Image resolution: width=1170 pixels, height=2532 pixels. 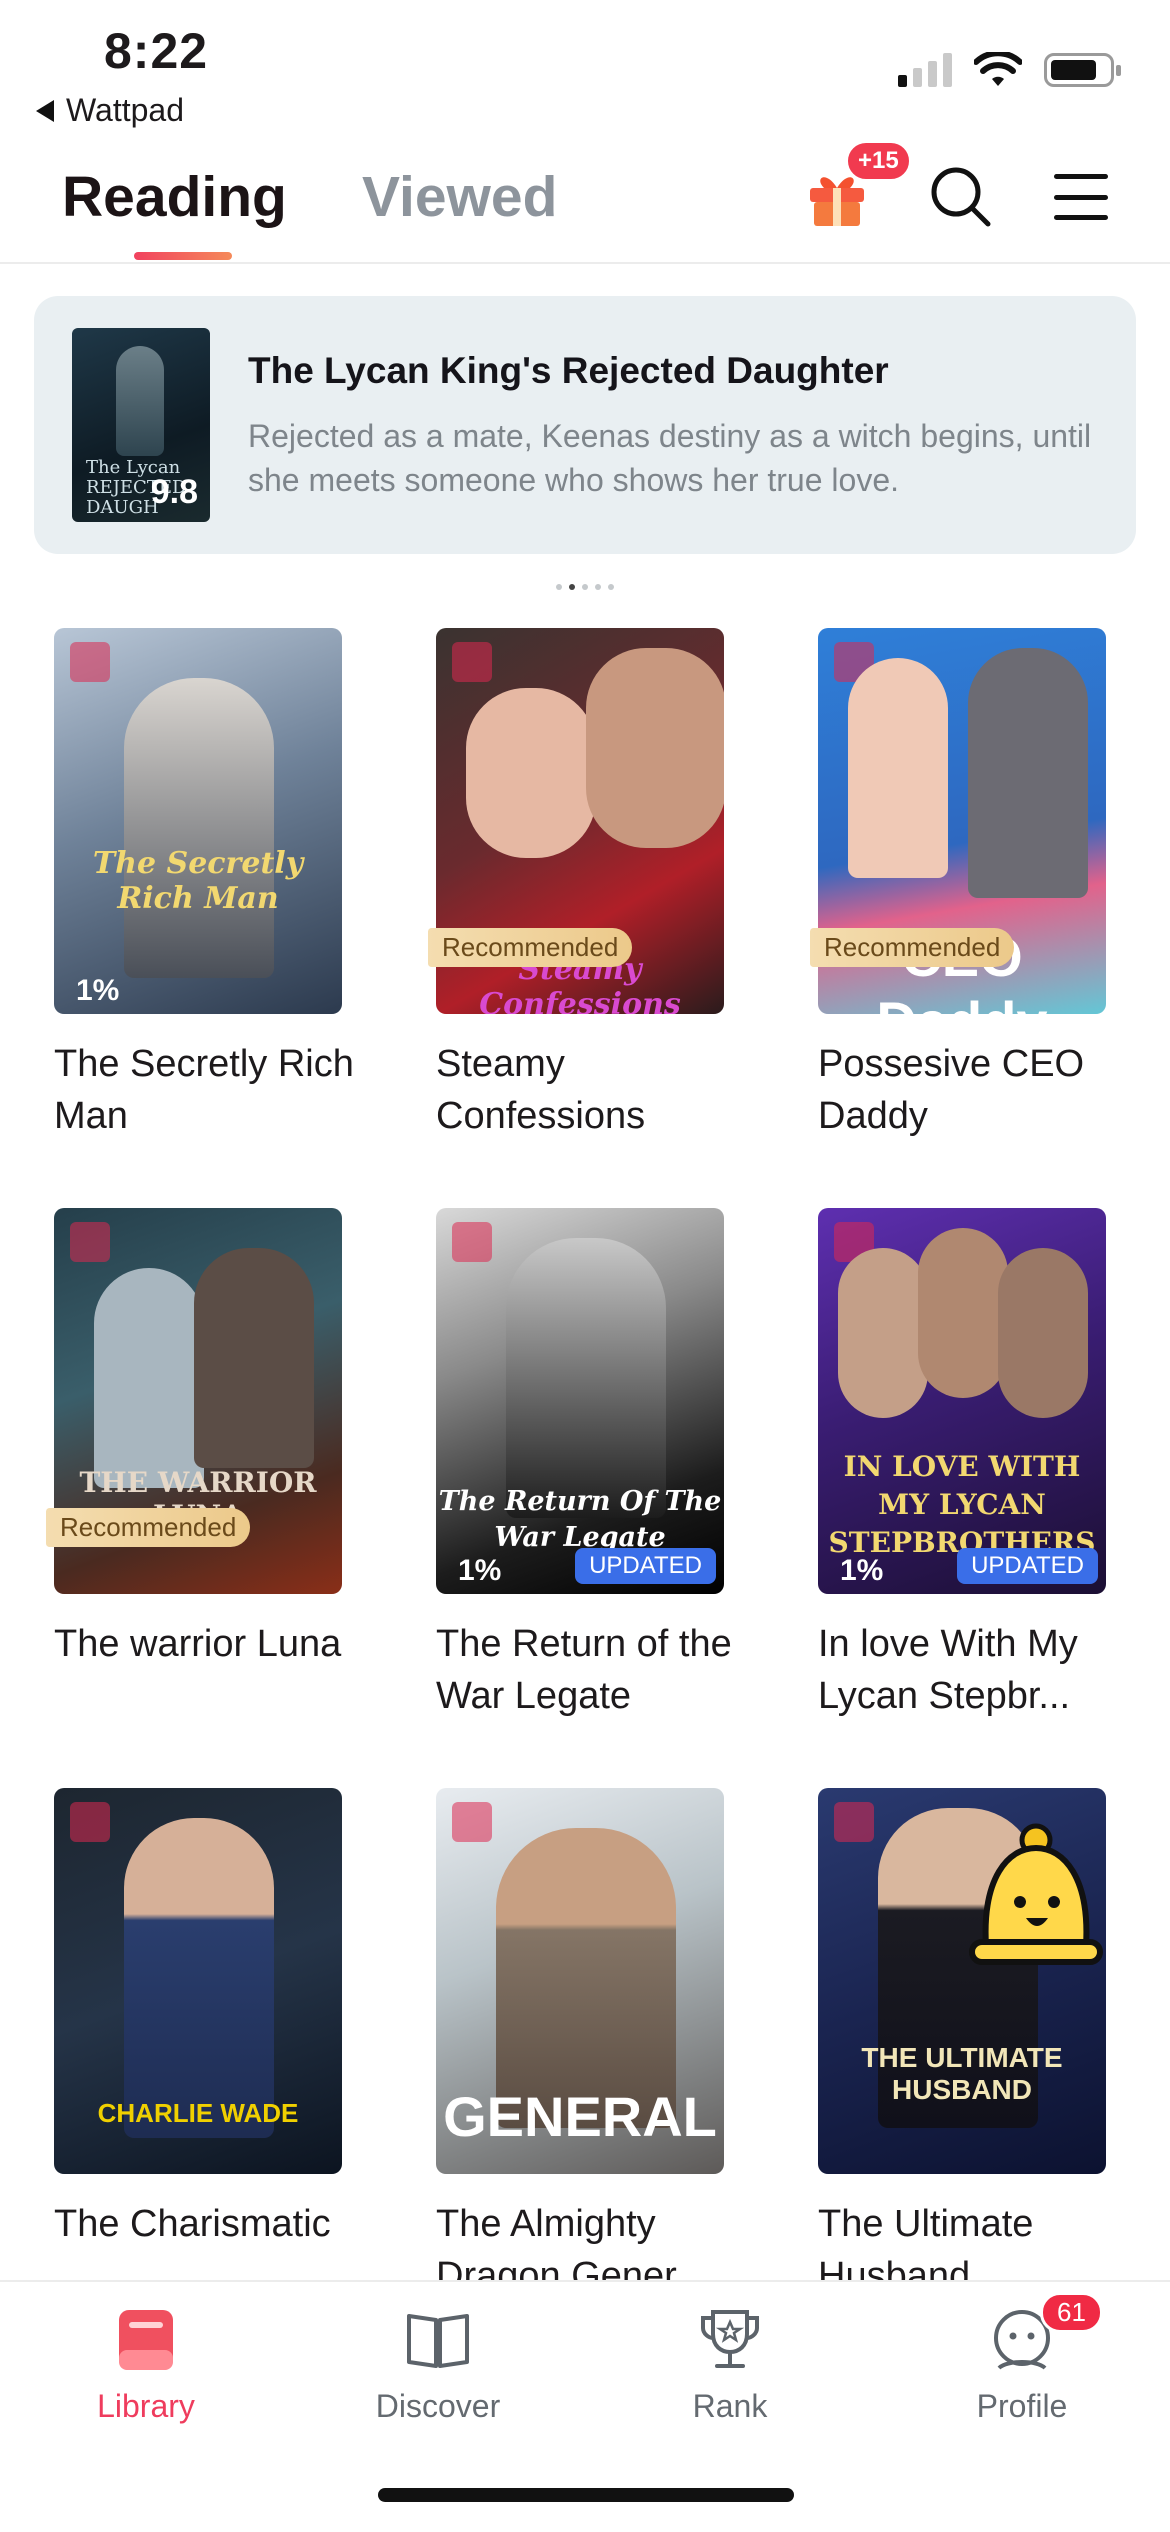 I want to click on cover-title-text: The Secretly Rich Man, so click(x=198, y=881).